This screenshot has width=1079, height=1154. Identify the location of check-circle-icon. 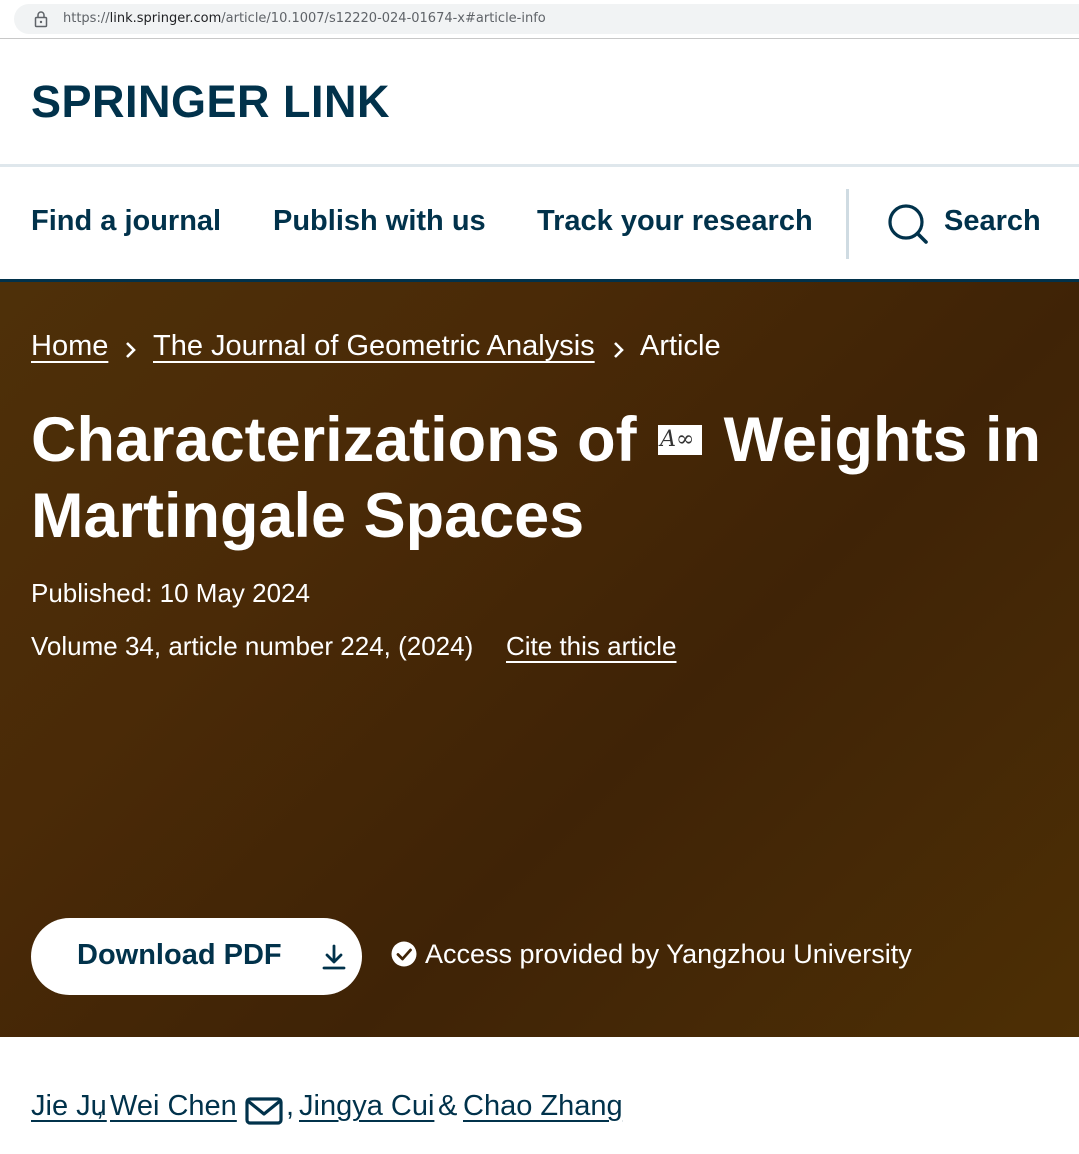
(404, 954).